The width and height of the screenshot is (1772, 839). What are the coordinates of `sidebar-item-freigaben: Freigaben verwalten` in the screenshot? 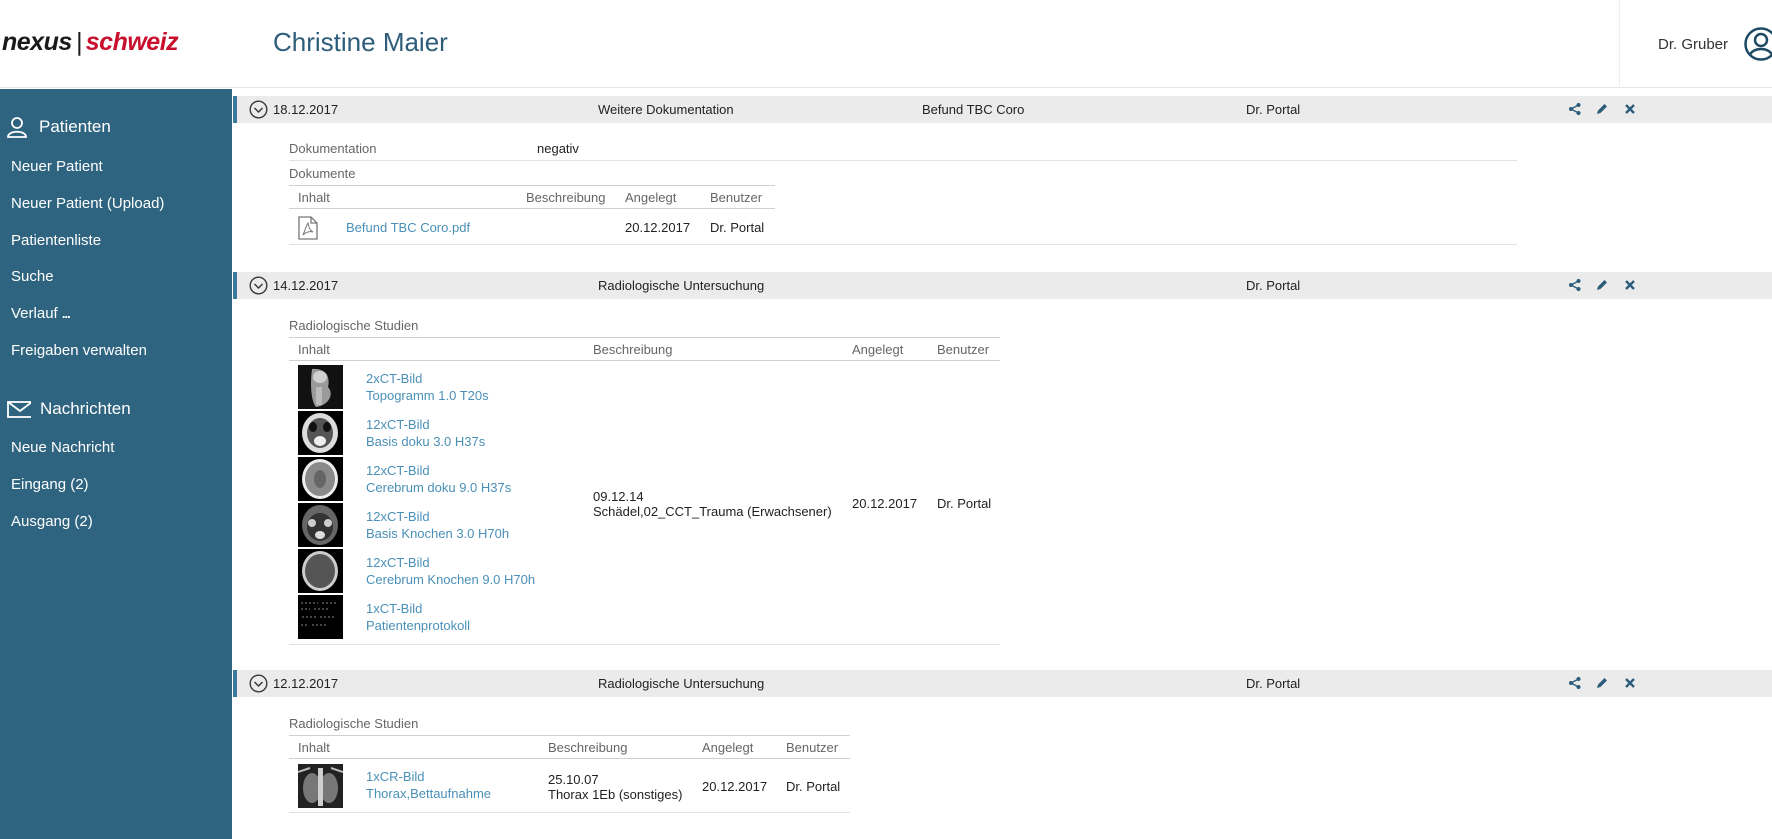 It's located at (79, 350).